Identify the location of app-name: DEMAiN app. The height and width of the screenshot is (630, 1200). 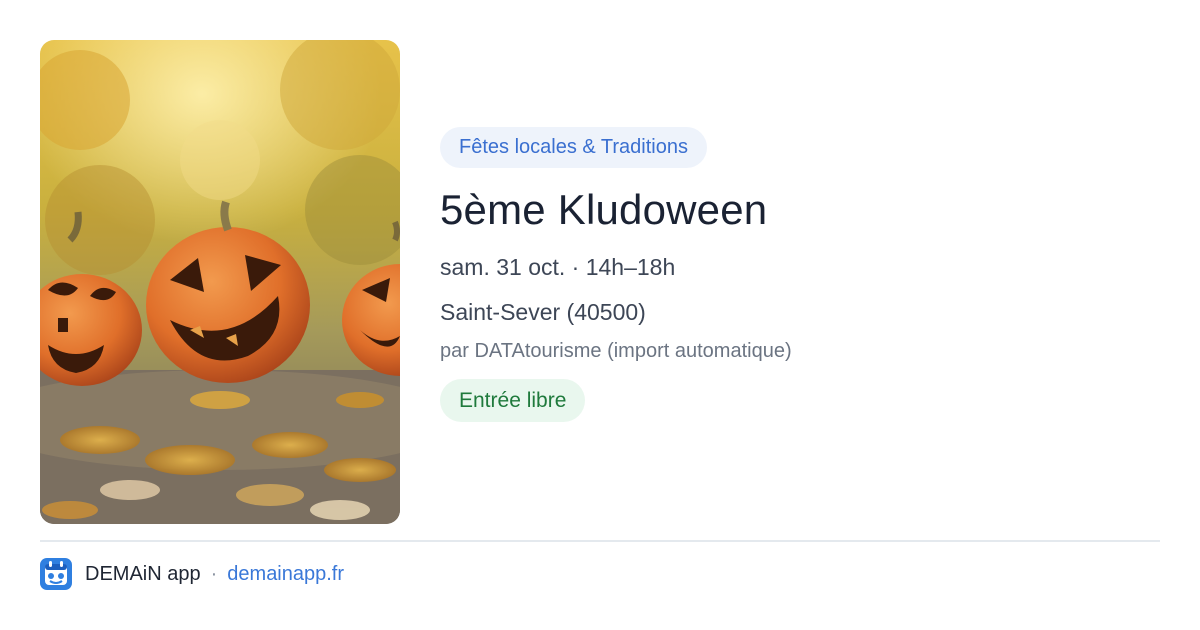
(143, 573).